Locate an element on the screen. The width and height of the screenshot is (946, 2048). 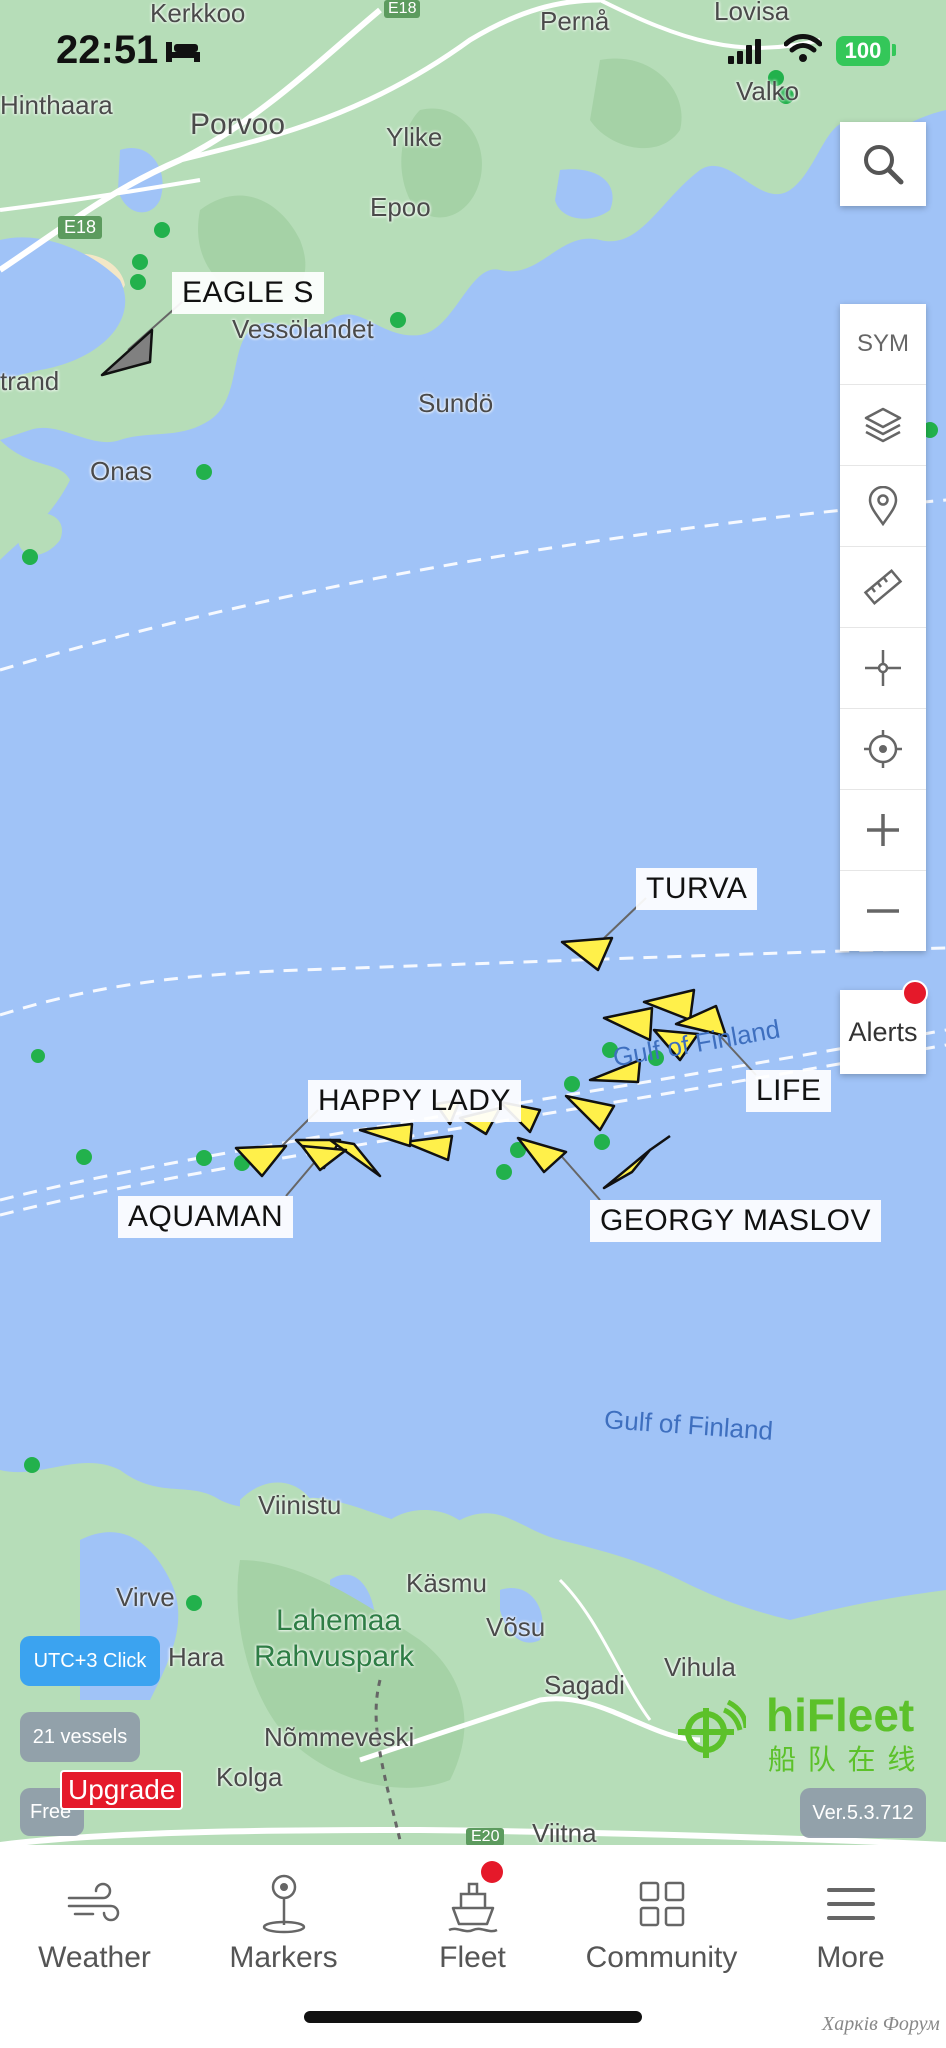
target-icon is located at coordinates (883, 749).